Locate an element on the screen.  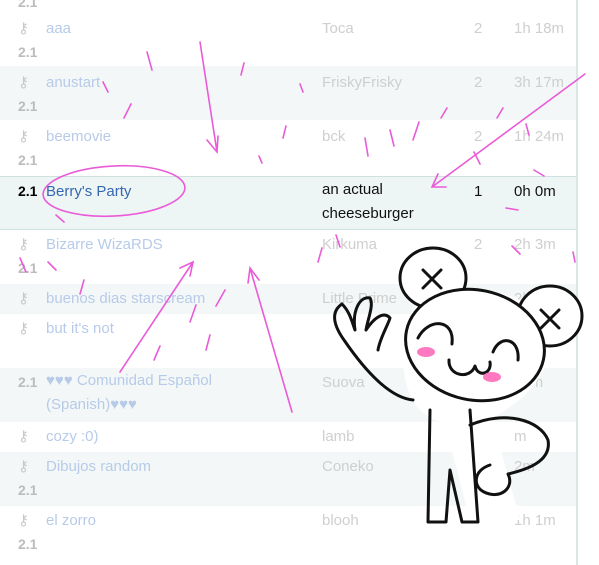
room-uptime: 2h 3m is located at coordinates (535, 244).